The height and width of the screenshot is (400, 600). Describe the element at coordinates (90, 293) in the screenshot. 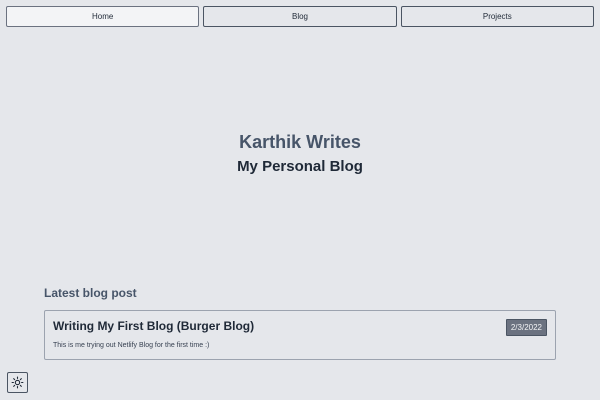

I see `latest-post-heading: Latest blog post` at that location.